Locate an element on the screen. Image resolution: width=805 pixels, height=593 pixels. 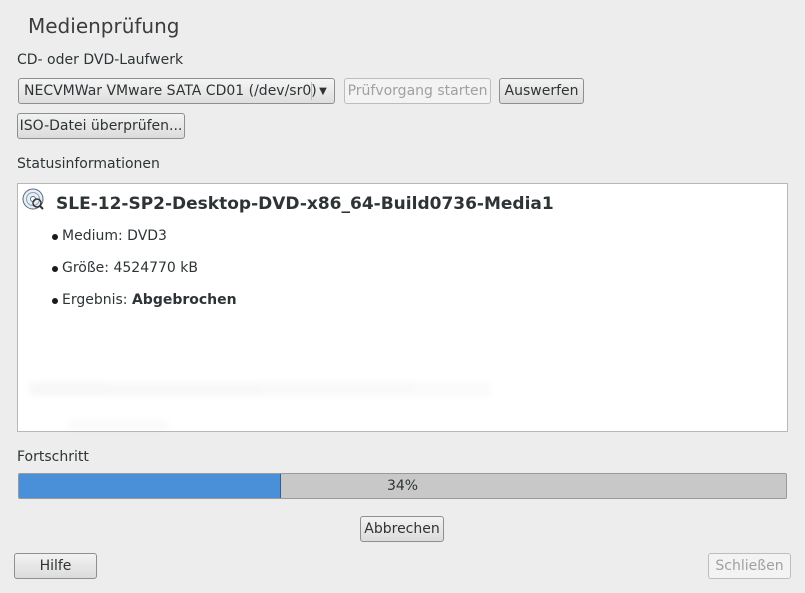
drive-select-value: NECVMWar VMware SATA CD01 (/dev/sr0) is located at coordinates (170, 91).